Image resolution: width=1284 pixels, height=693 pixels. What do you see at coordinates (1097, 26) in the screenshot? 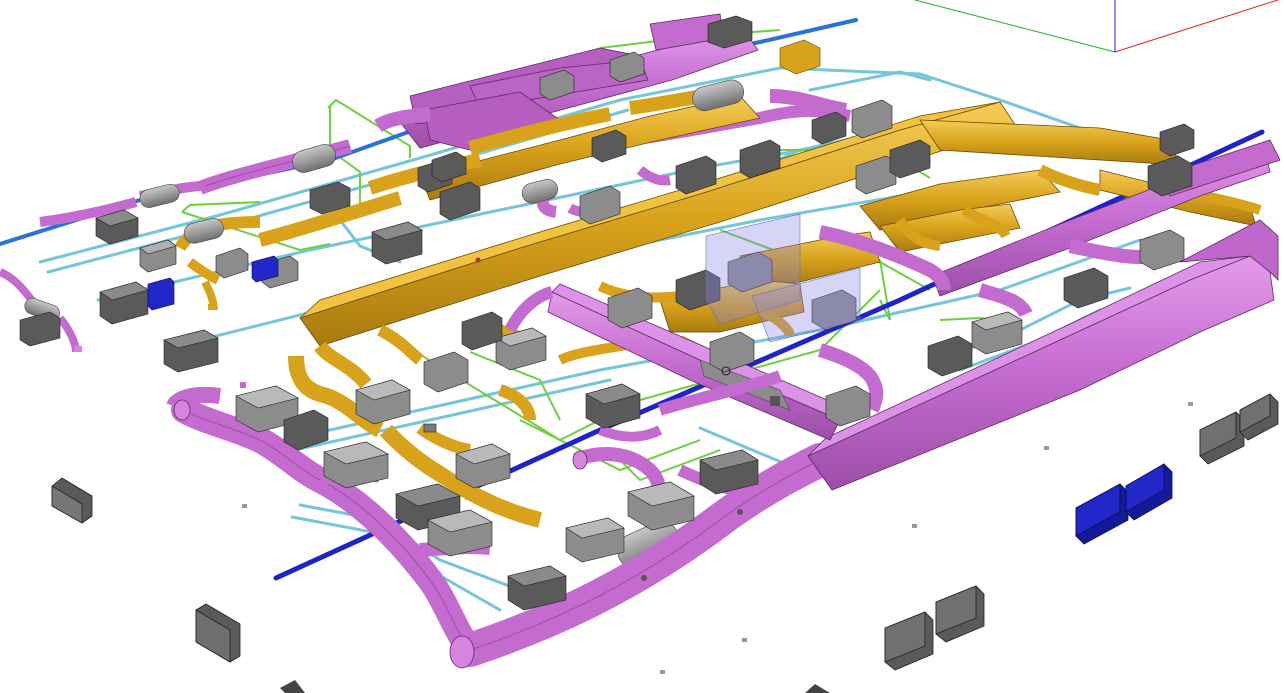
I see `axis-gizmo-icon` at bounding box center [1097, 26].